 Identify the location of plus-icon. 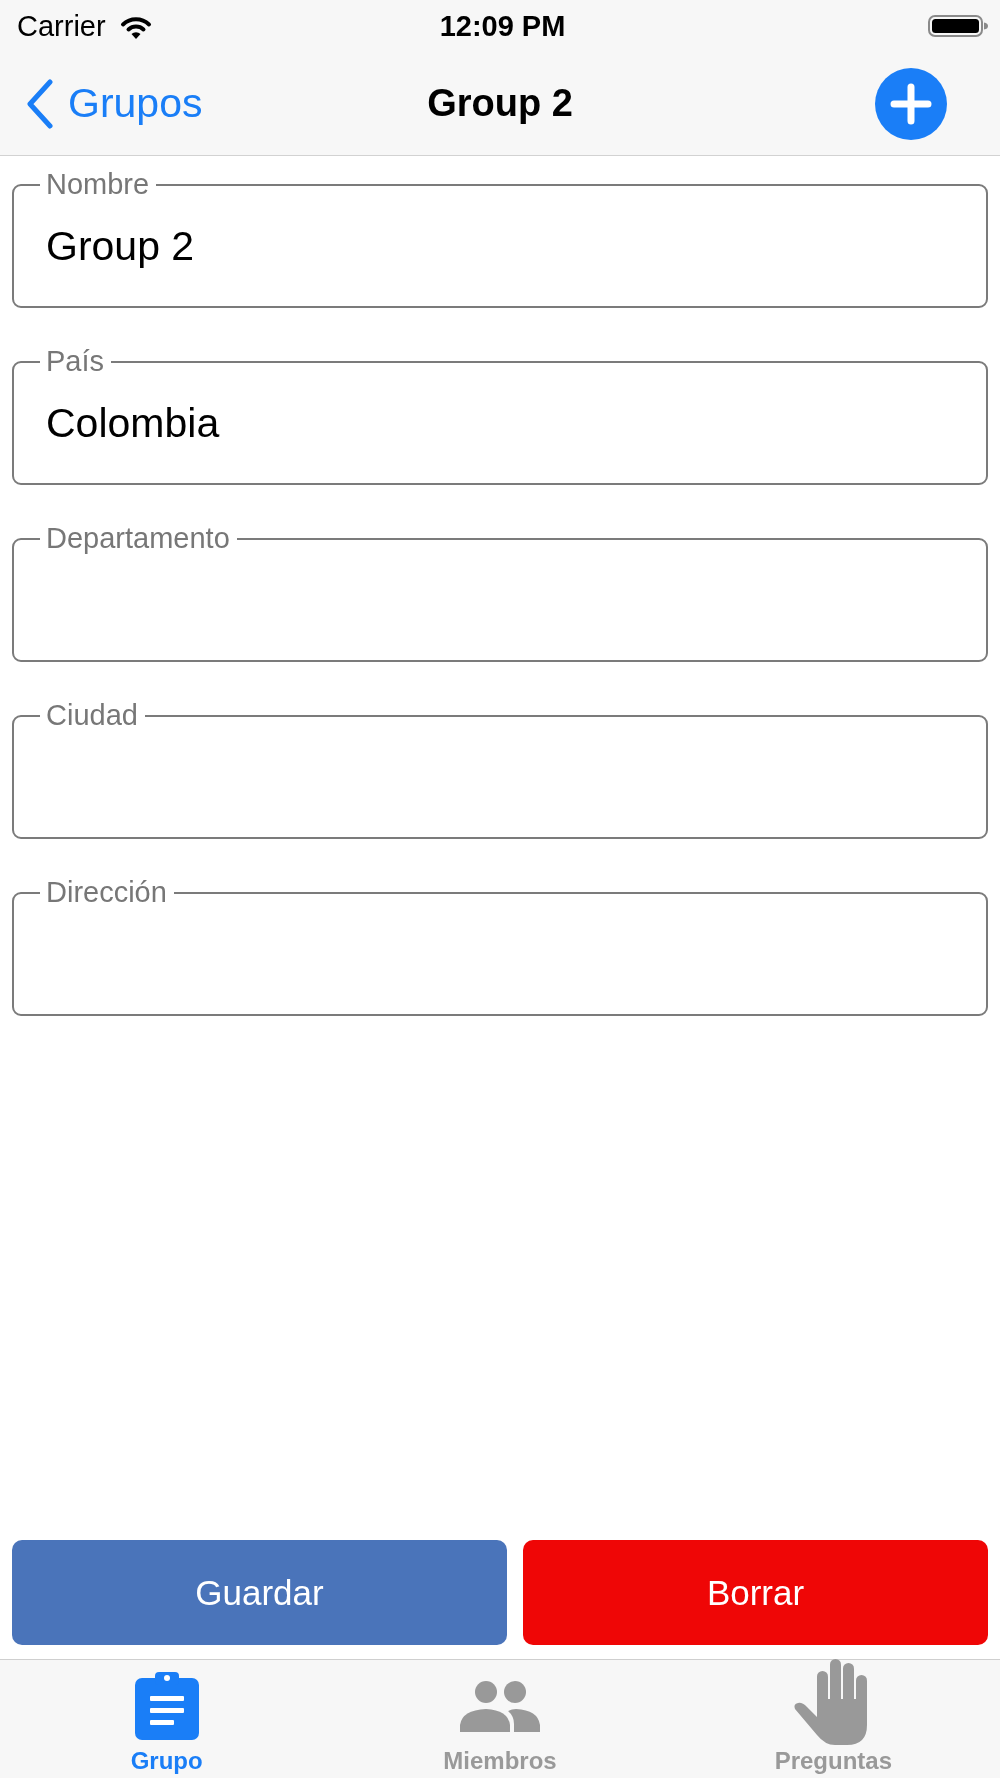
(911, 103).